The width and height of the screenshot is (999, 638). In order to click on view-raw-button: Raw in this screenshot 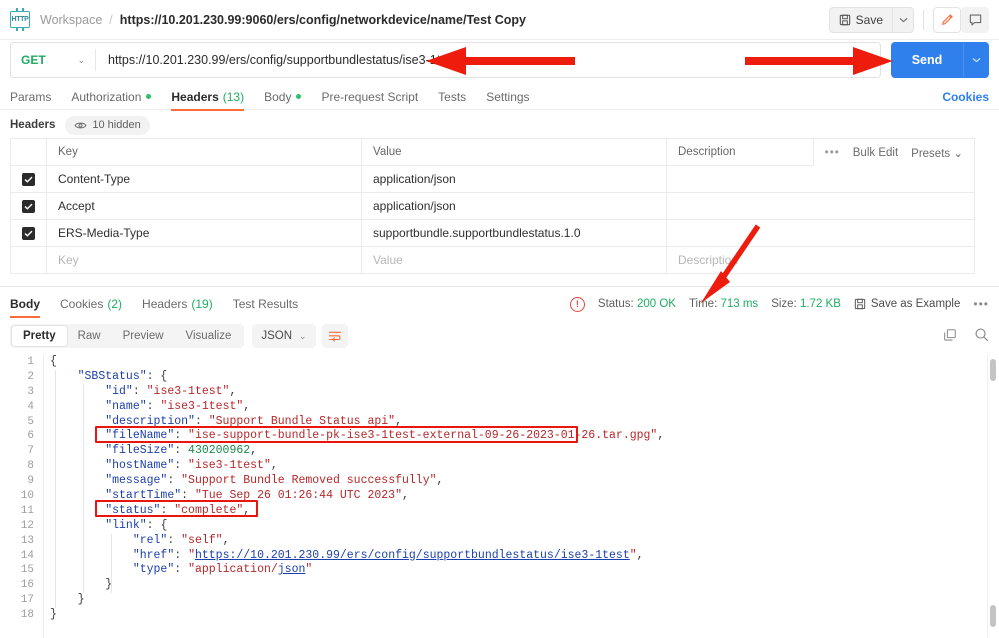, I will do `click(89, 336)`.